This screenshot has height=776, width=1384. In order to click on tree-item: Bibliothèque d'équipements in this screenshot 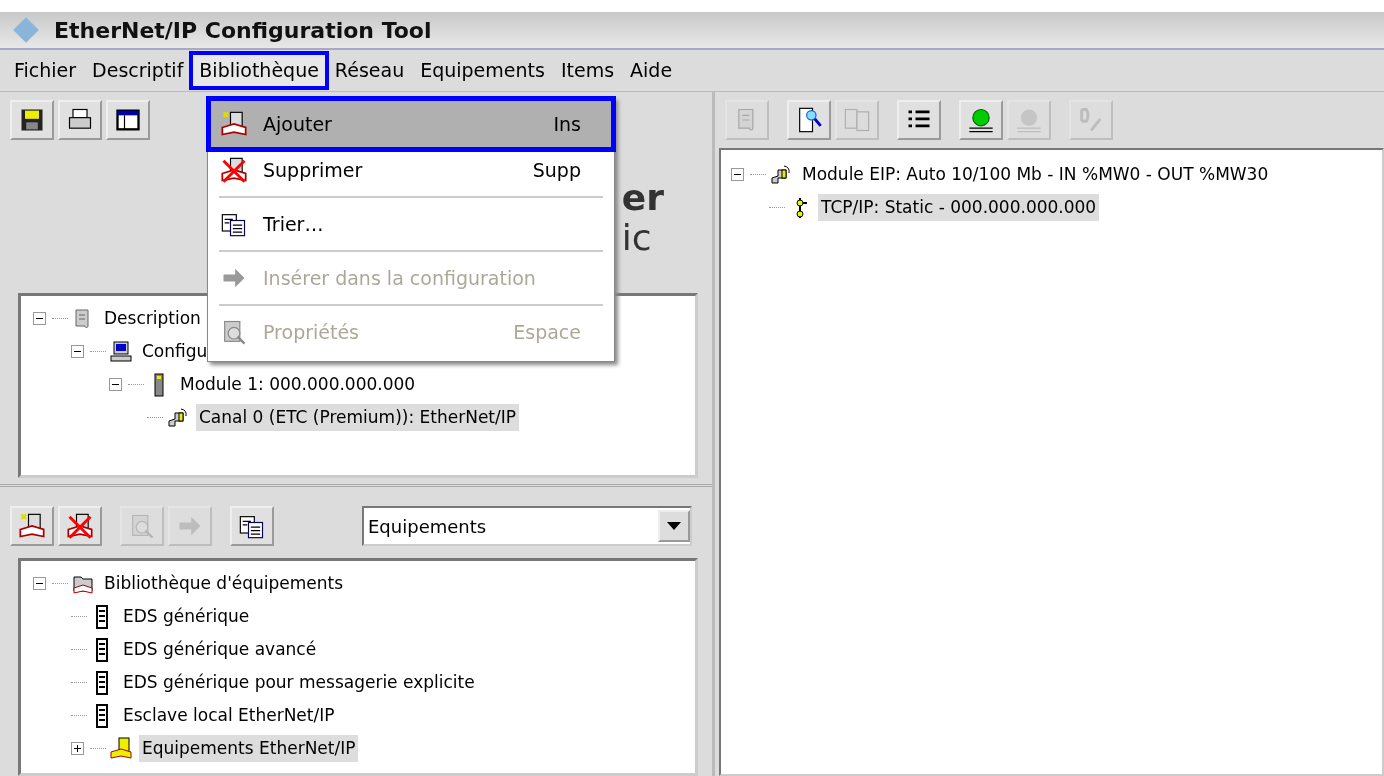, I will do `click(224, 583)`.